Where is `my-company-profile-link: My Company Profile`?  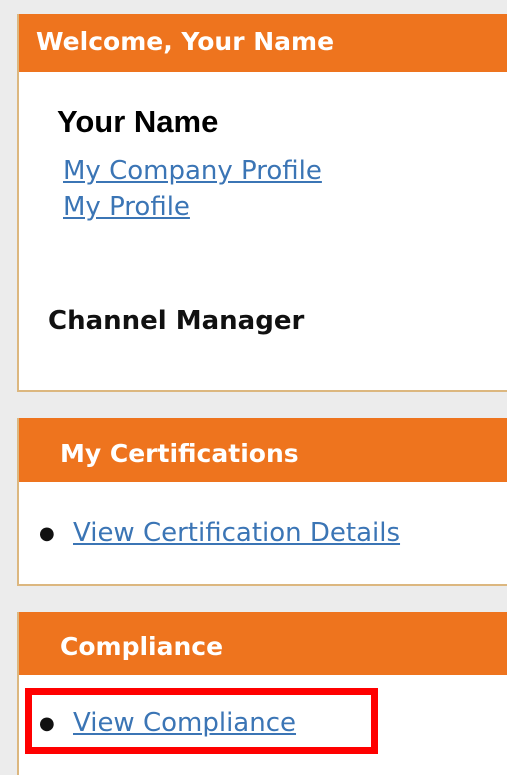 my-company-profile-link: My Company Profile is located at coordinates (192, 171).